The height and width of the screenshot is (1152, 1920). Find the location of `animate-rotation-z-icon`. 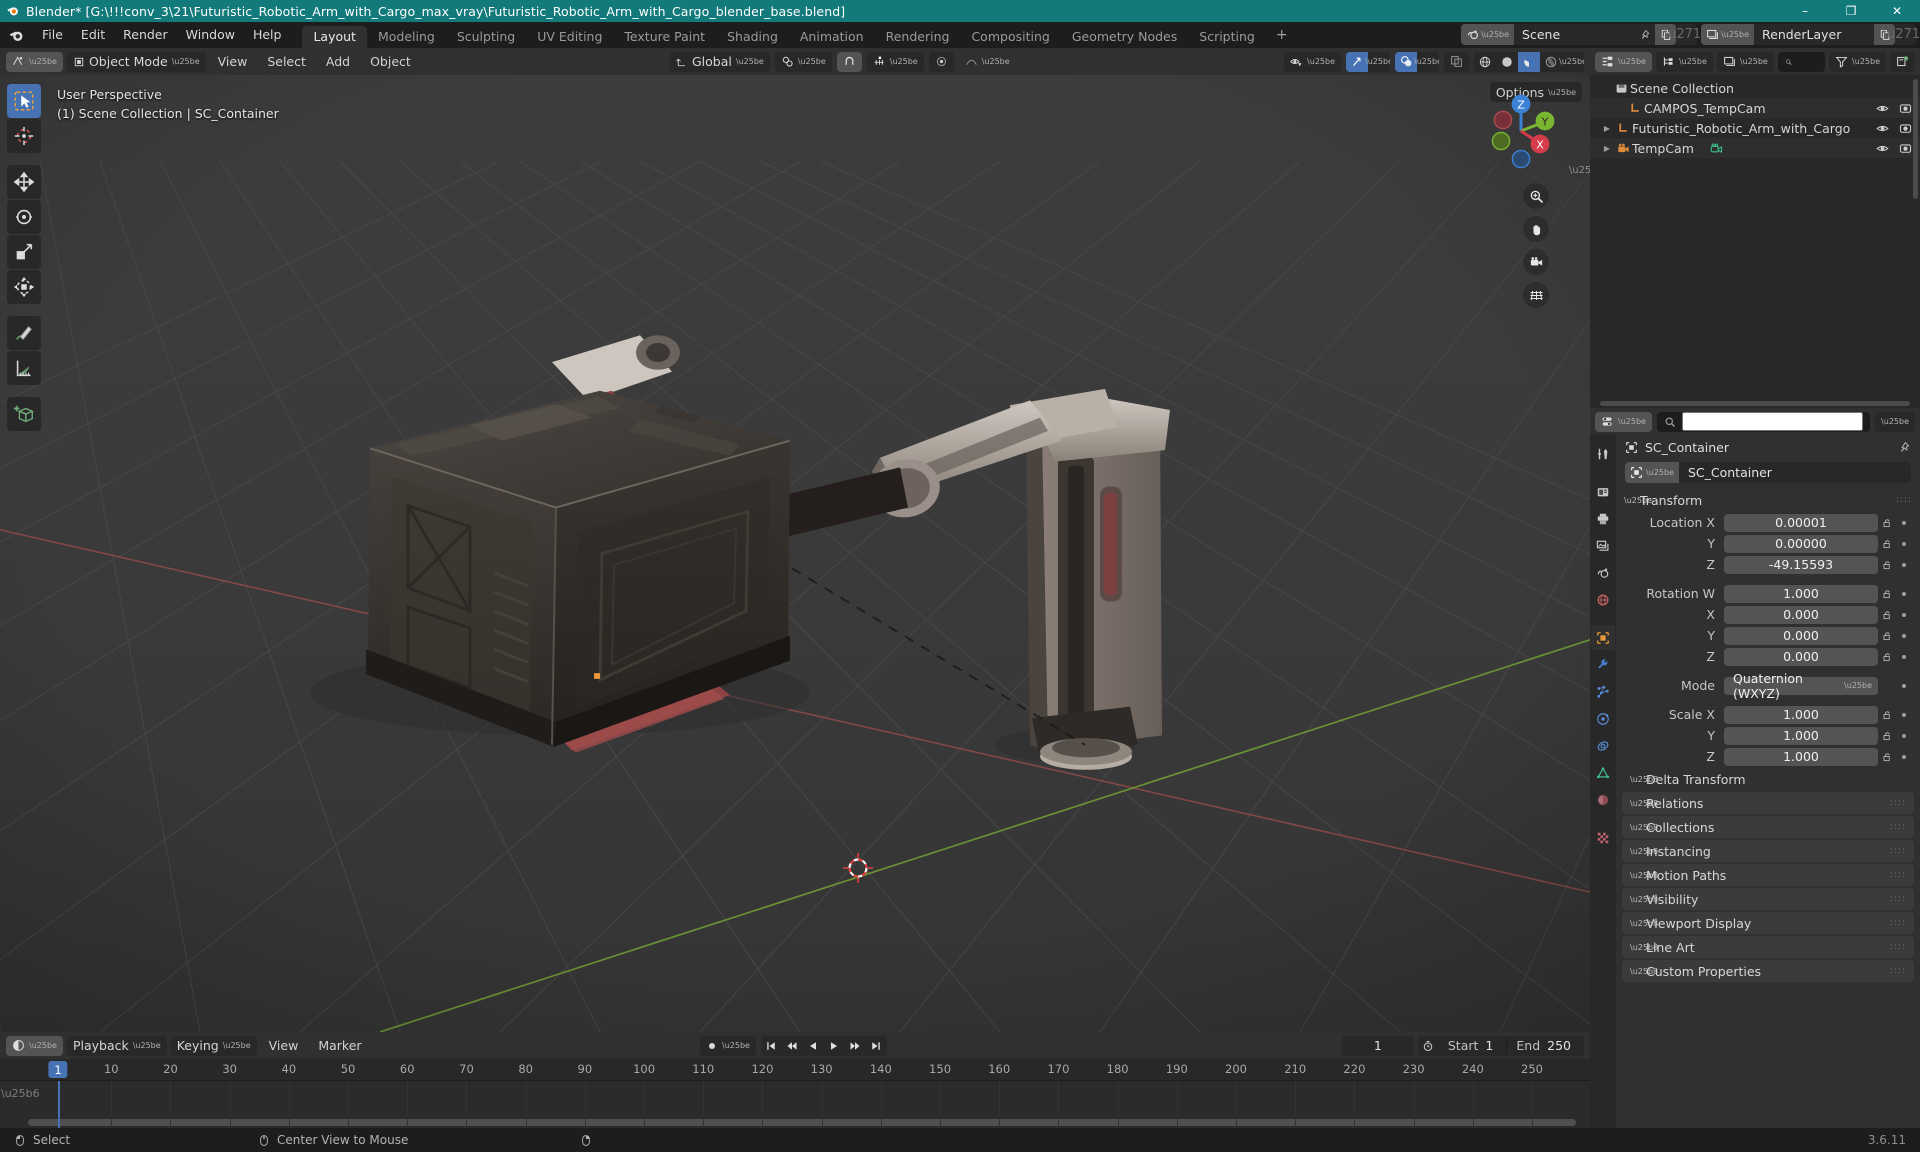

animate-rotation-z-icon is located at coordinates (1904, 656).